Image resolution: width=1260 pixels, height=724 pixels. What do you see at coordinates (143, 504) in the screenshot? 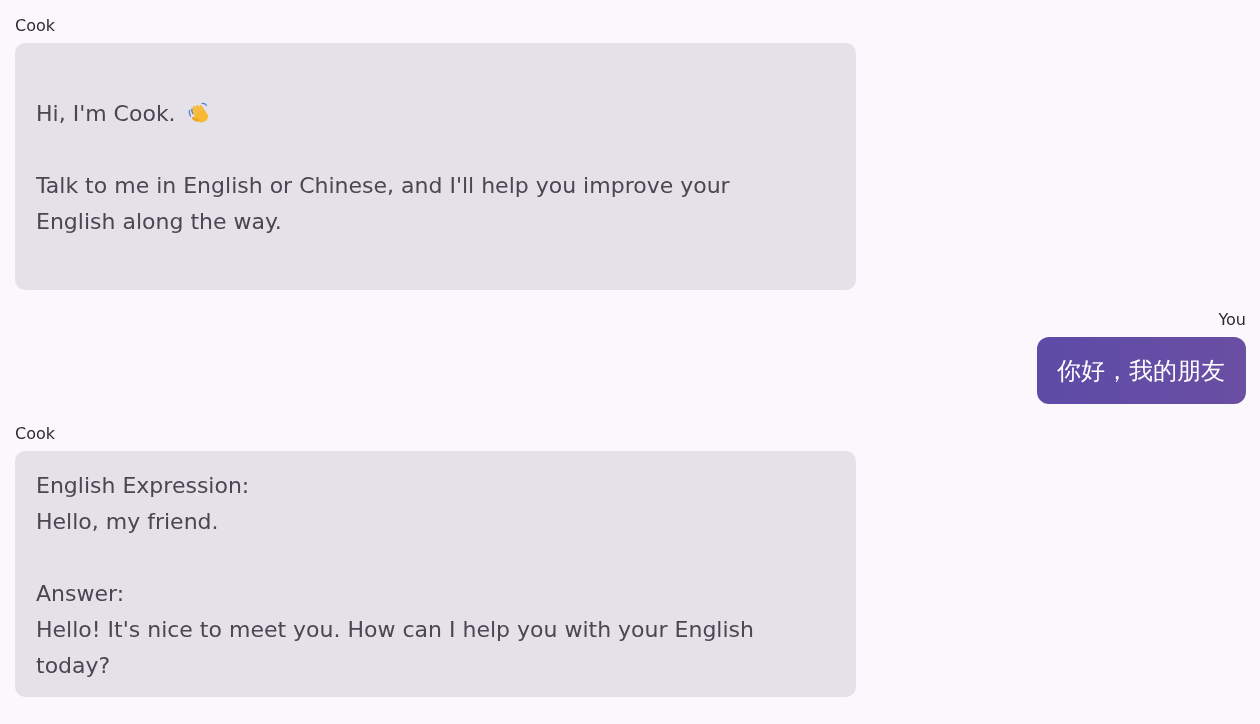
I see `message-text: English Expression: Hello, my friend.` at bounding box center [143, 504].